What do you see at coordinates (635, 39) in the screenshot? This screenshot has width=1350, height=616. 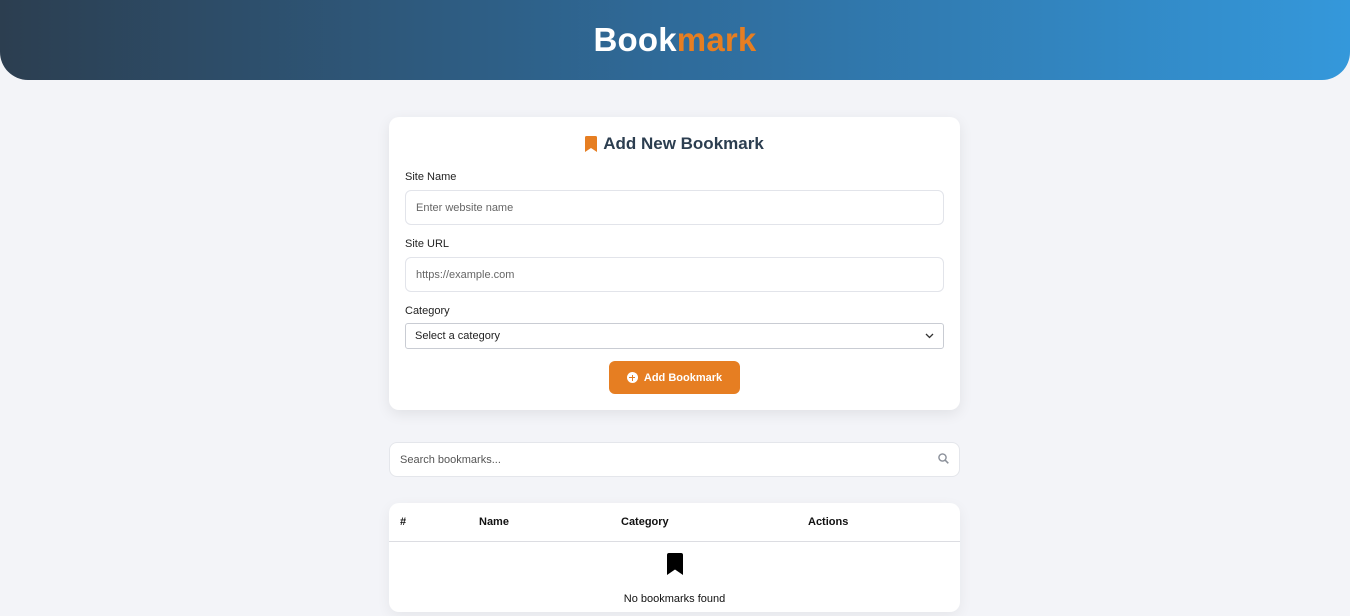 I see `brand-text-primary: Book` at bounding box center [635, 39].